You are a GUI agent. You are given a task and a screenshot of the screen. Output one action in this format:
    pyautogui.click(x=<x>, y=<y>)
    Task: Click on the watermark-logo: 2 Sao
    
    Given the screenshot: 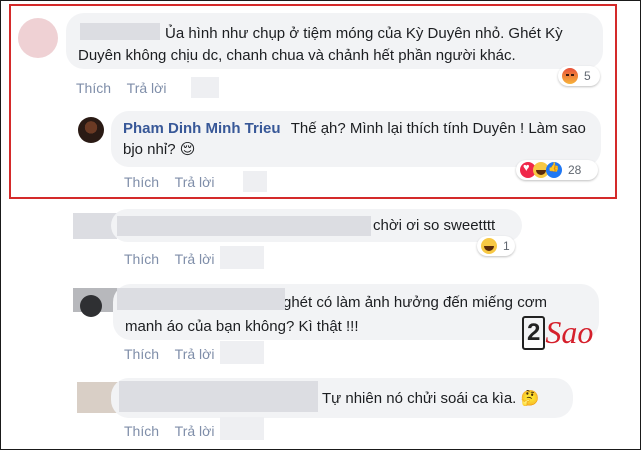 What is the action you would take?
    pyautogui.click(x=557, y=332)
    